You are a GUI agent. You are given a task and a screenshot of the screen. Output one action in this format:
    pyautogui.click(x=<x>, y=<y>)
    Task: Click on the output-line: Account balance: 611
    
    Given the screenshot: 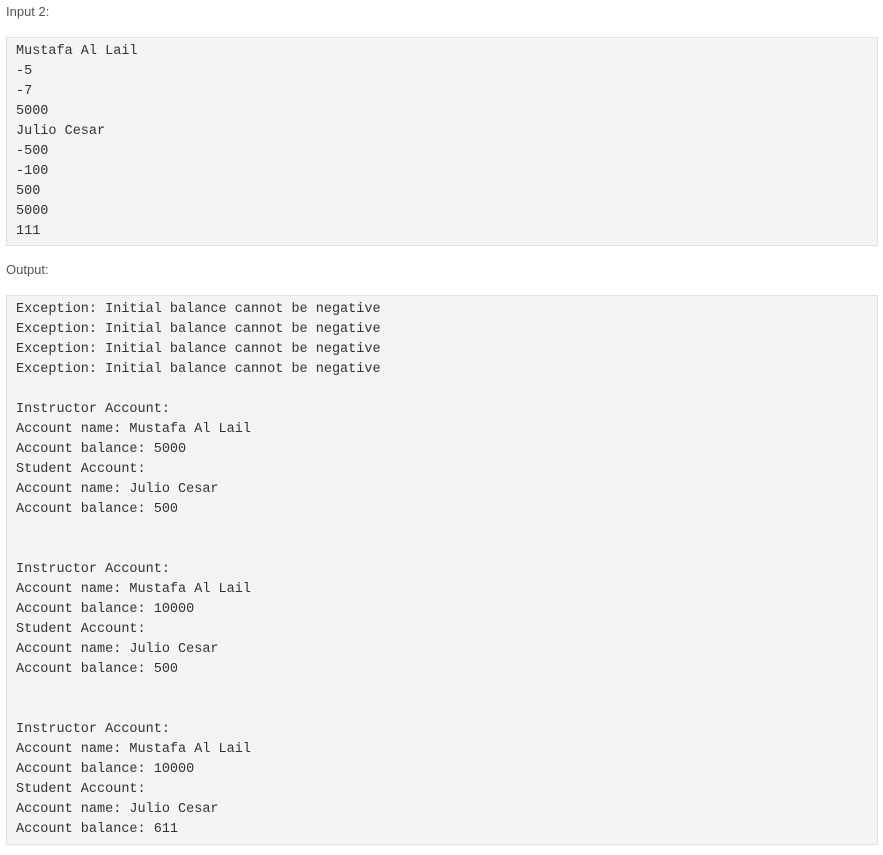 What is the action you would take?
    pyautogui.click(x=97, y=829)
    